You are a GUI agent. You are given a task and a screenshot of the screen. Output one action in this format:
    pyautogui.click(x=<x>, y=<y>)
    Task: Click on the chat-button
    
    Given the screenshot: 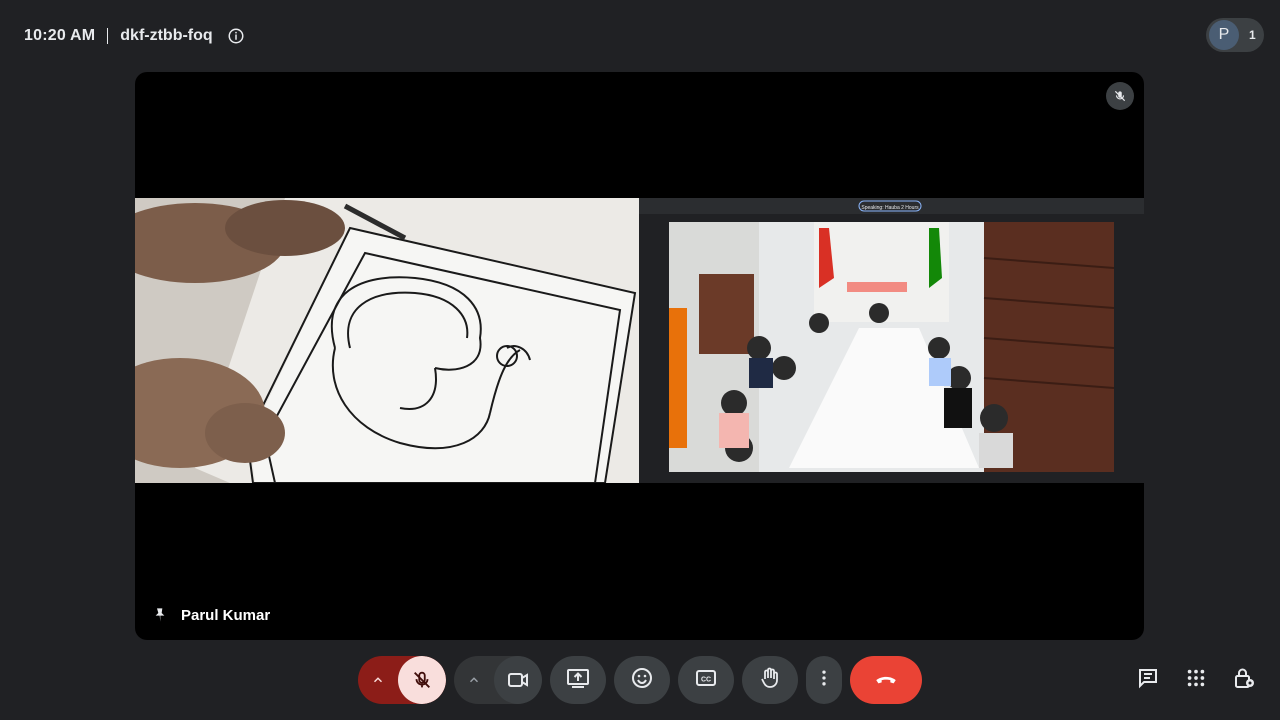 What is the action you would take?
    pyautogui.click(x=1148, y=680)
    